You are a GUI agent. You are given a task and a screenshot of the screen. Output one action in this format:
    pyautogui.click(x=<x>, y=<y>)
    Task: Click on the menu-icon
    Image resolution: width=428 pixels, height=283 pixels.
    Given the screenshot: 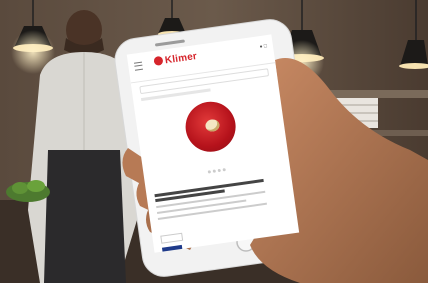 What is the action you would take?
    pyautogui.click(x=138, y=66)
    